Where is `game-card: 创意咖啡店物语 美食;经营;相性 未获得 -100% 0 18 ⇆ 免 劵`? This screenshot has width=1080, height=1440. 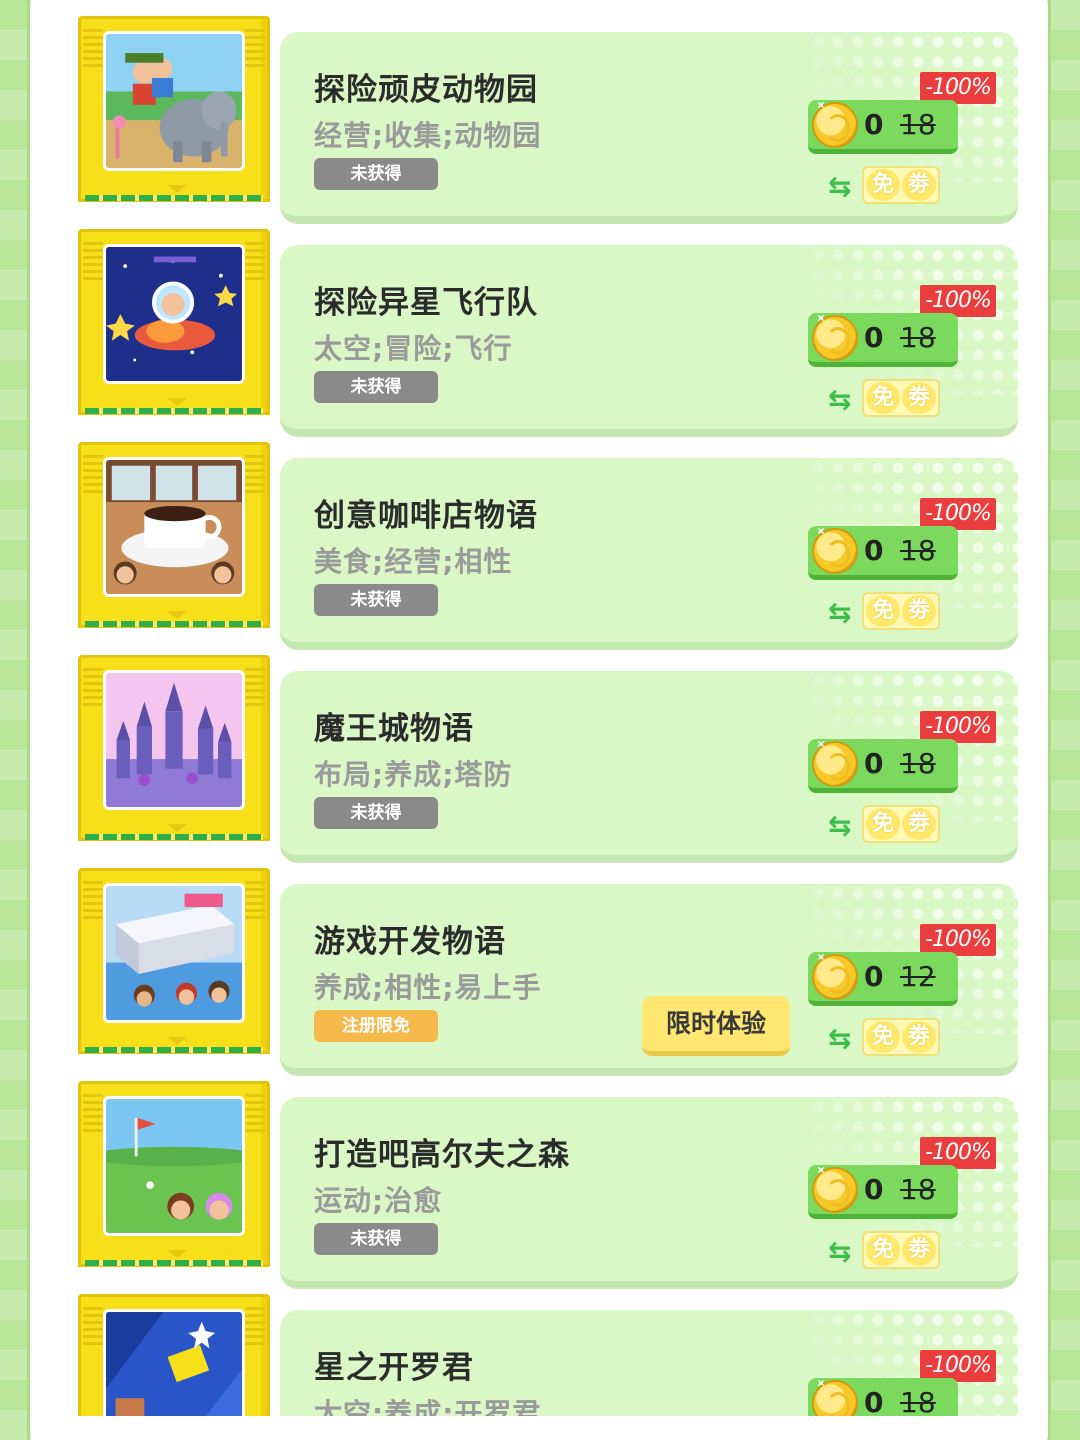
game-card: 创意咖啡店物语 美食;经营;相性 未获得 -100% 0 18 ⇆ 免 劵 is located at coordinates (649, 553).